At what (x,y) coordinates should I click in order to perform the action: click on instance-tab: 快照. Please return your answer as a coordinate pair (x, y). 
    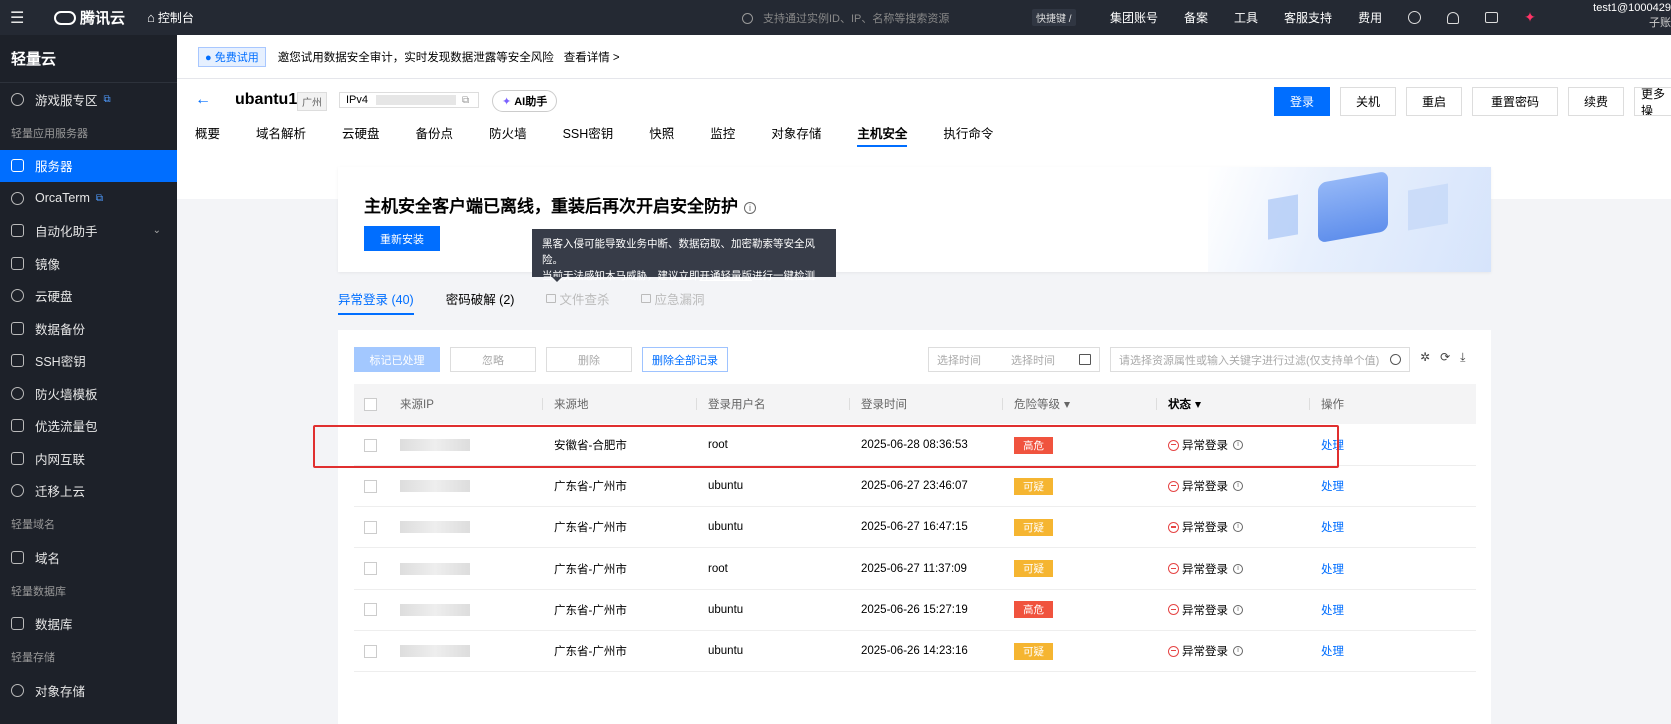
    Looking at the image, I should click on (661, 132).